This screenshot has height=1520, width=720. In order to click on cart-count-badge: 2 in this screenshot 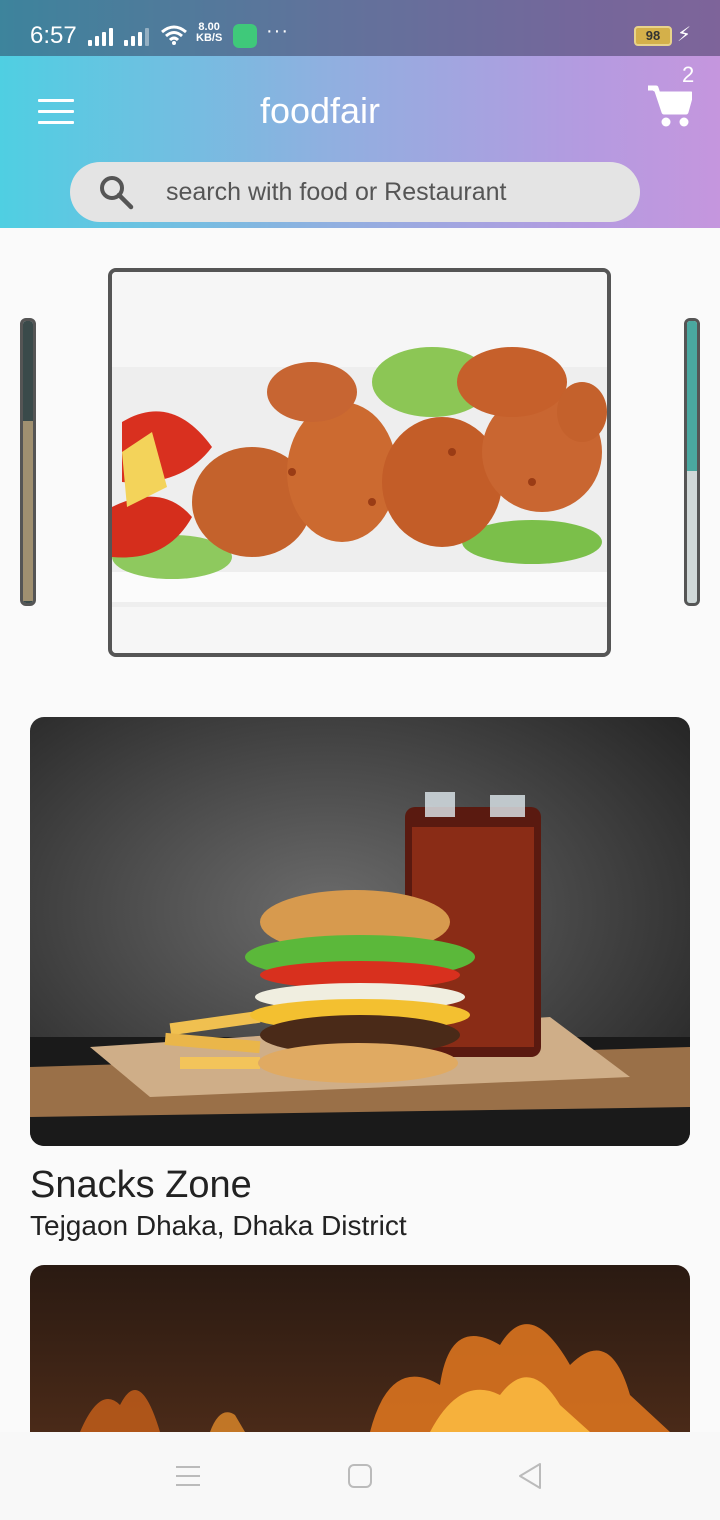, I will do `click(688, 74)`.